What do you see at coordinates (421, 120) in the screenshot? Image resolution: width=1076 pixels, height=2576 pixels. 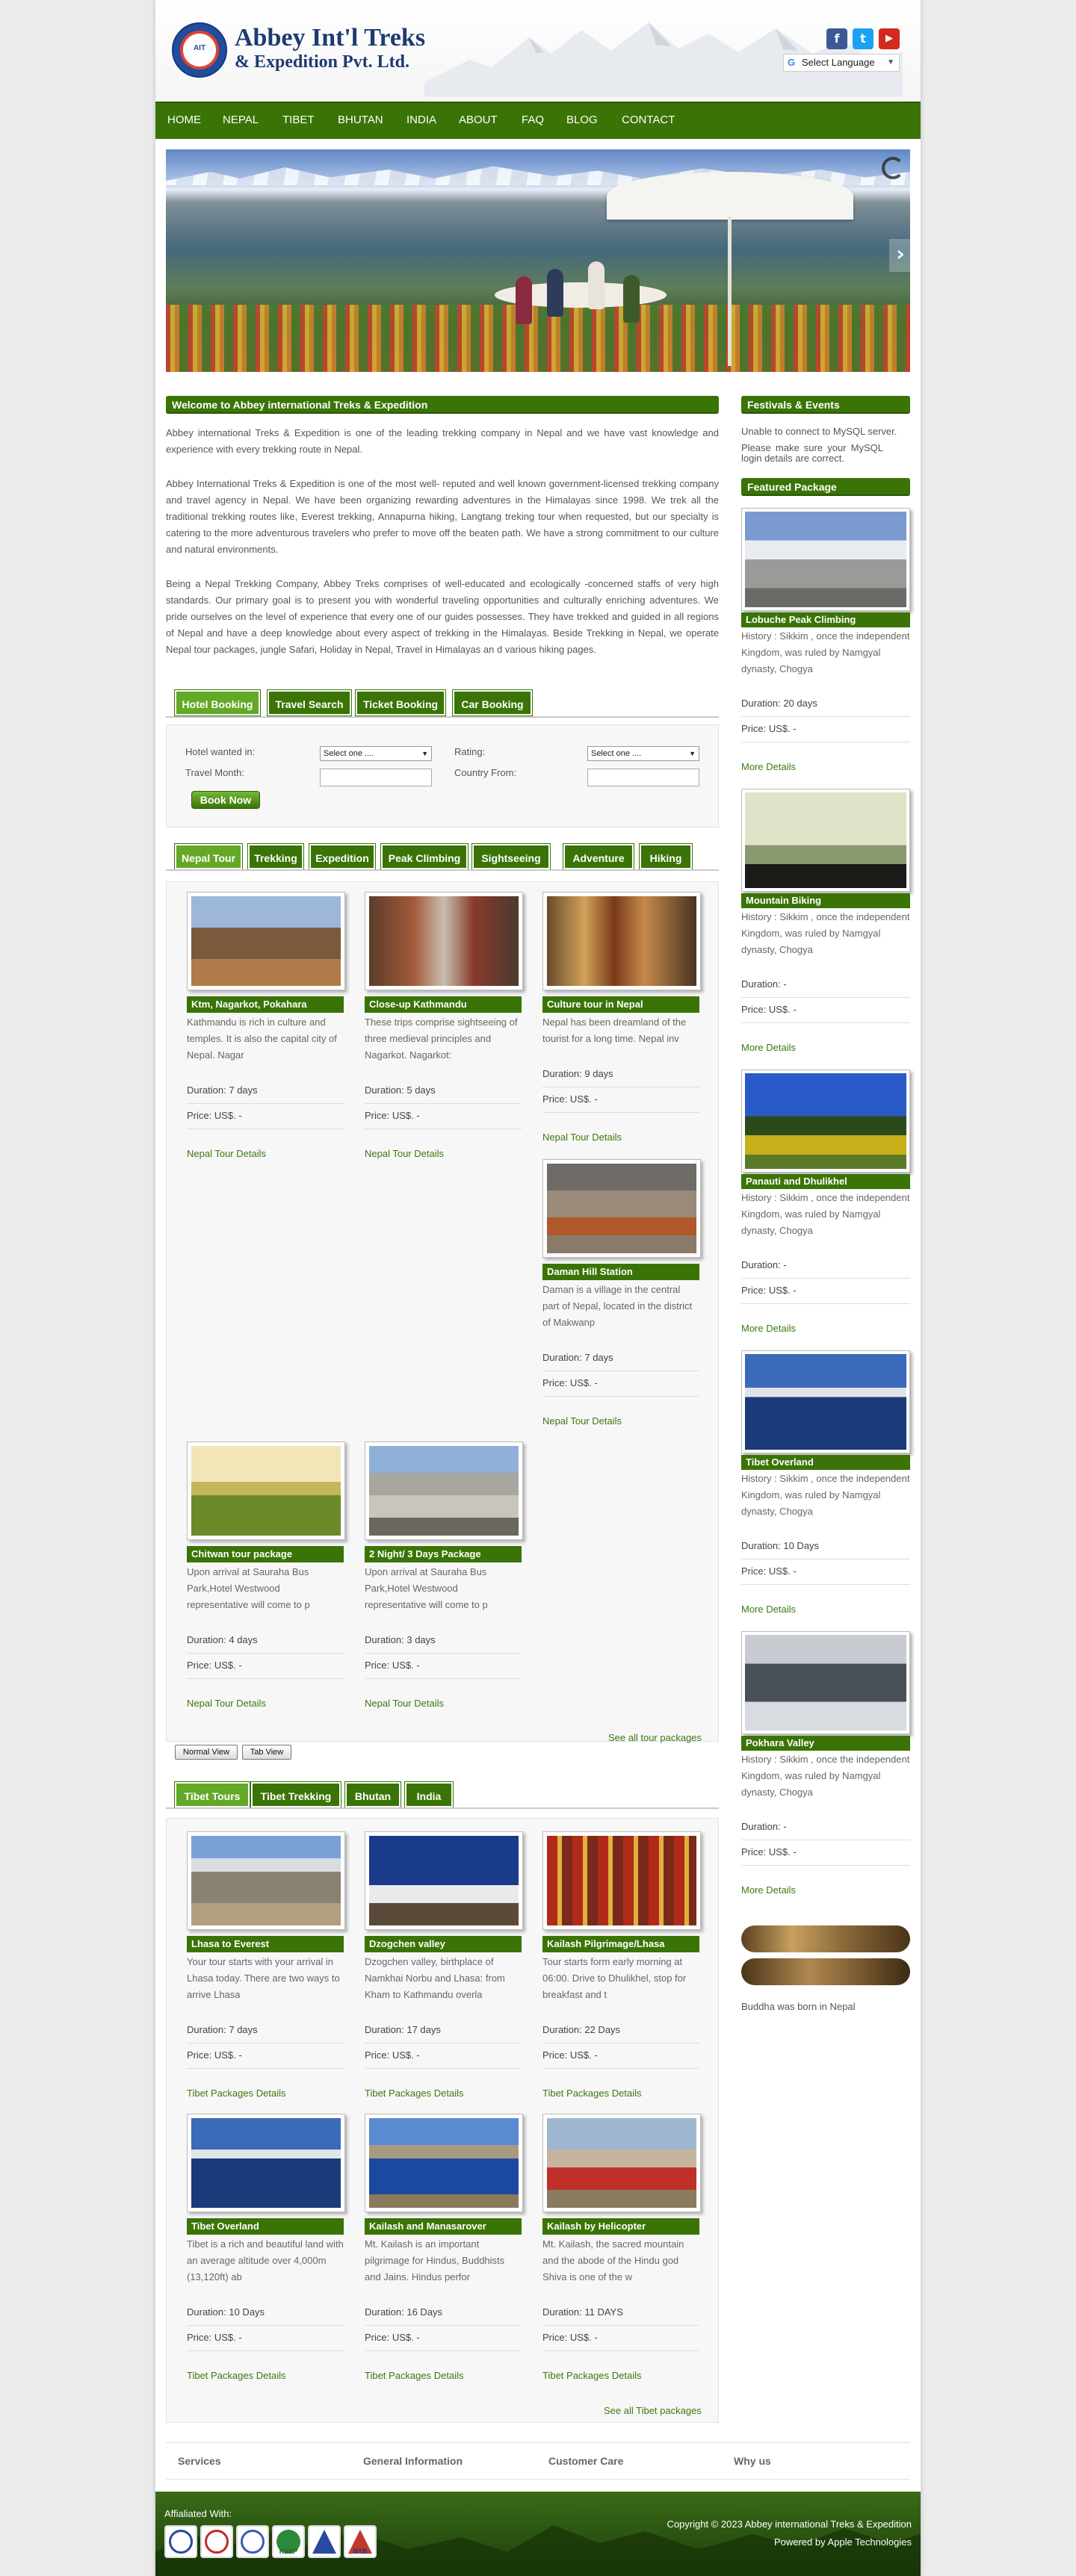 I see `nav-india: INDIA` at bounding box center [421, 120].